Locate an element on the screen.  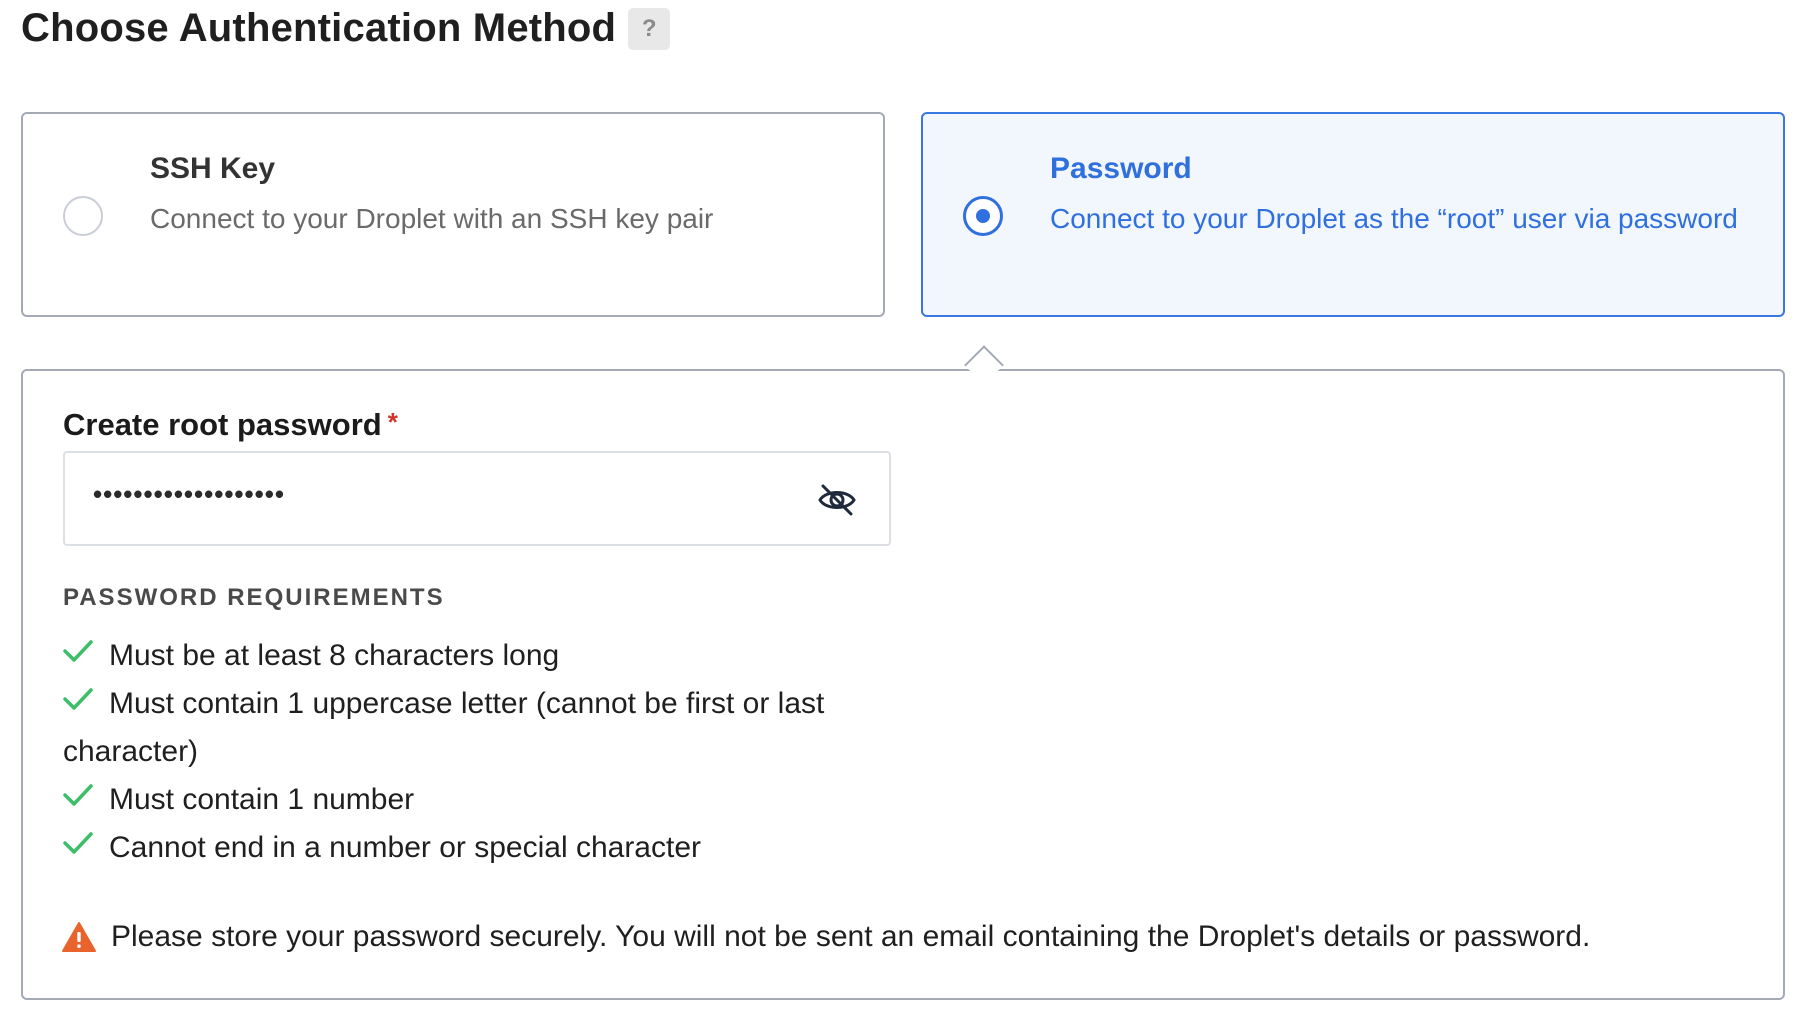
help-icon: ? is located at coordinates (649, 28).